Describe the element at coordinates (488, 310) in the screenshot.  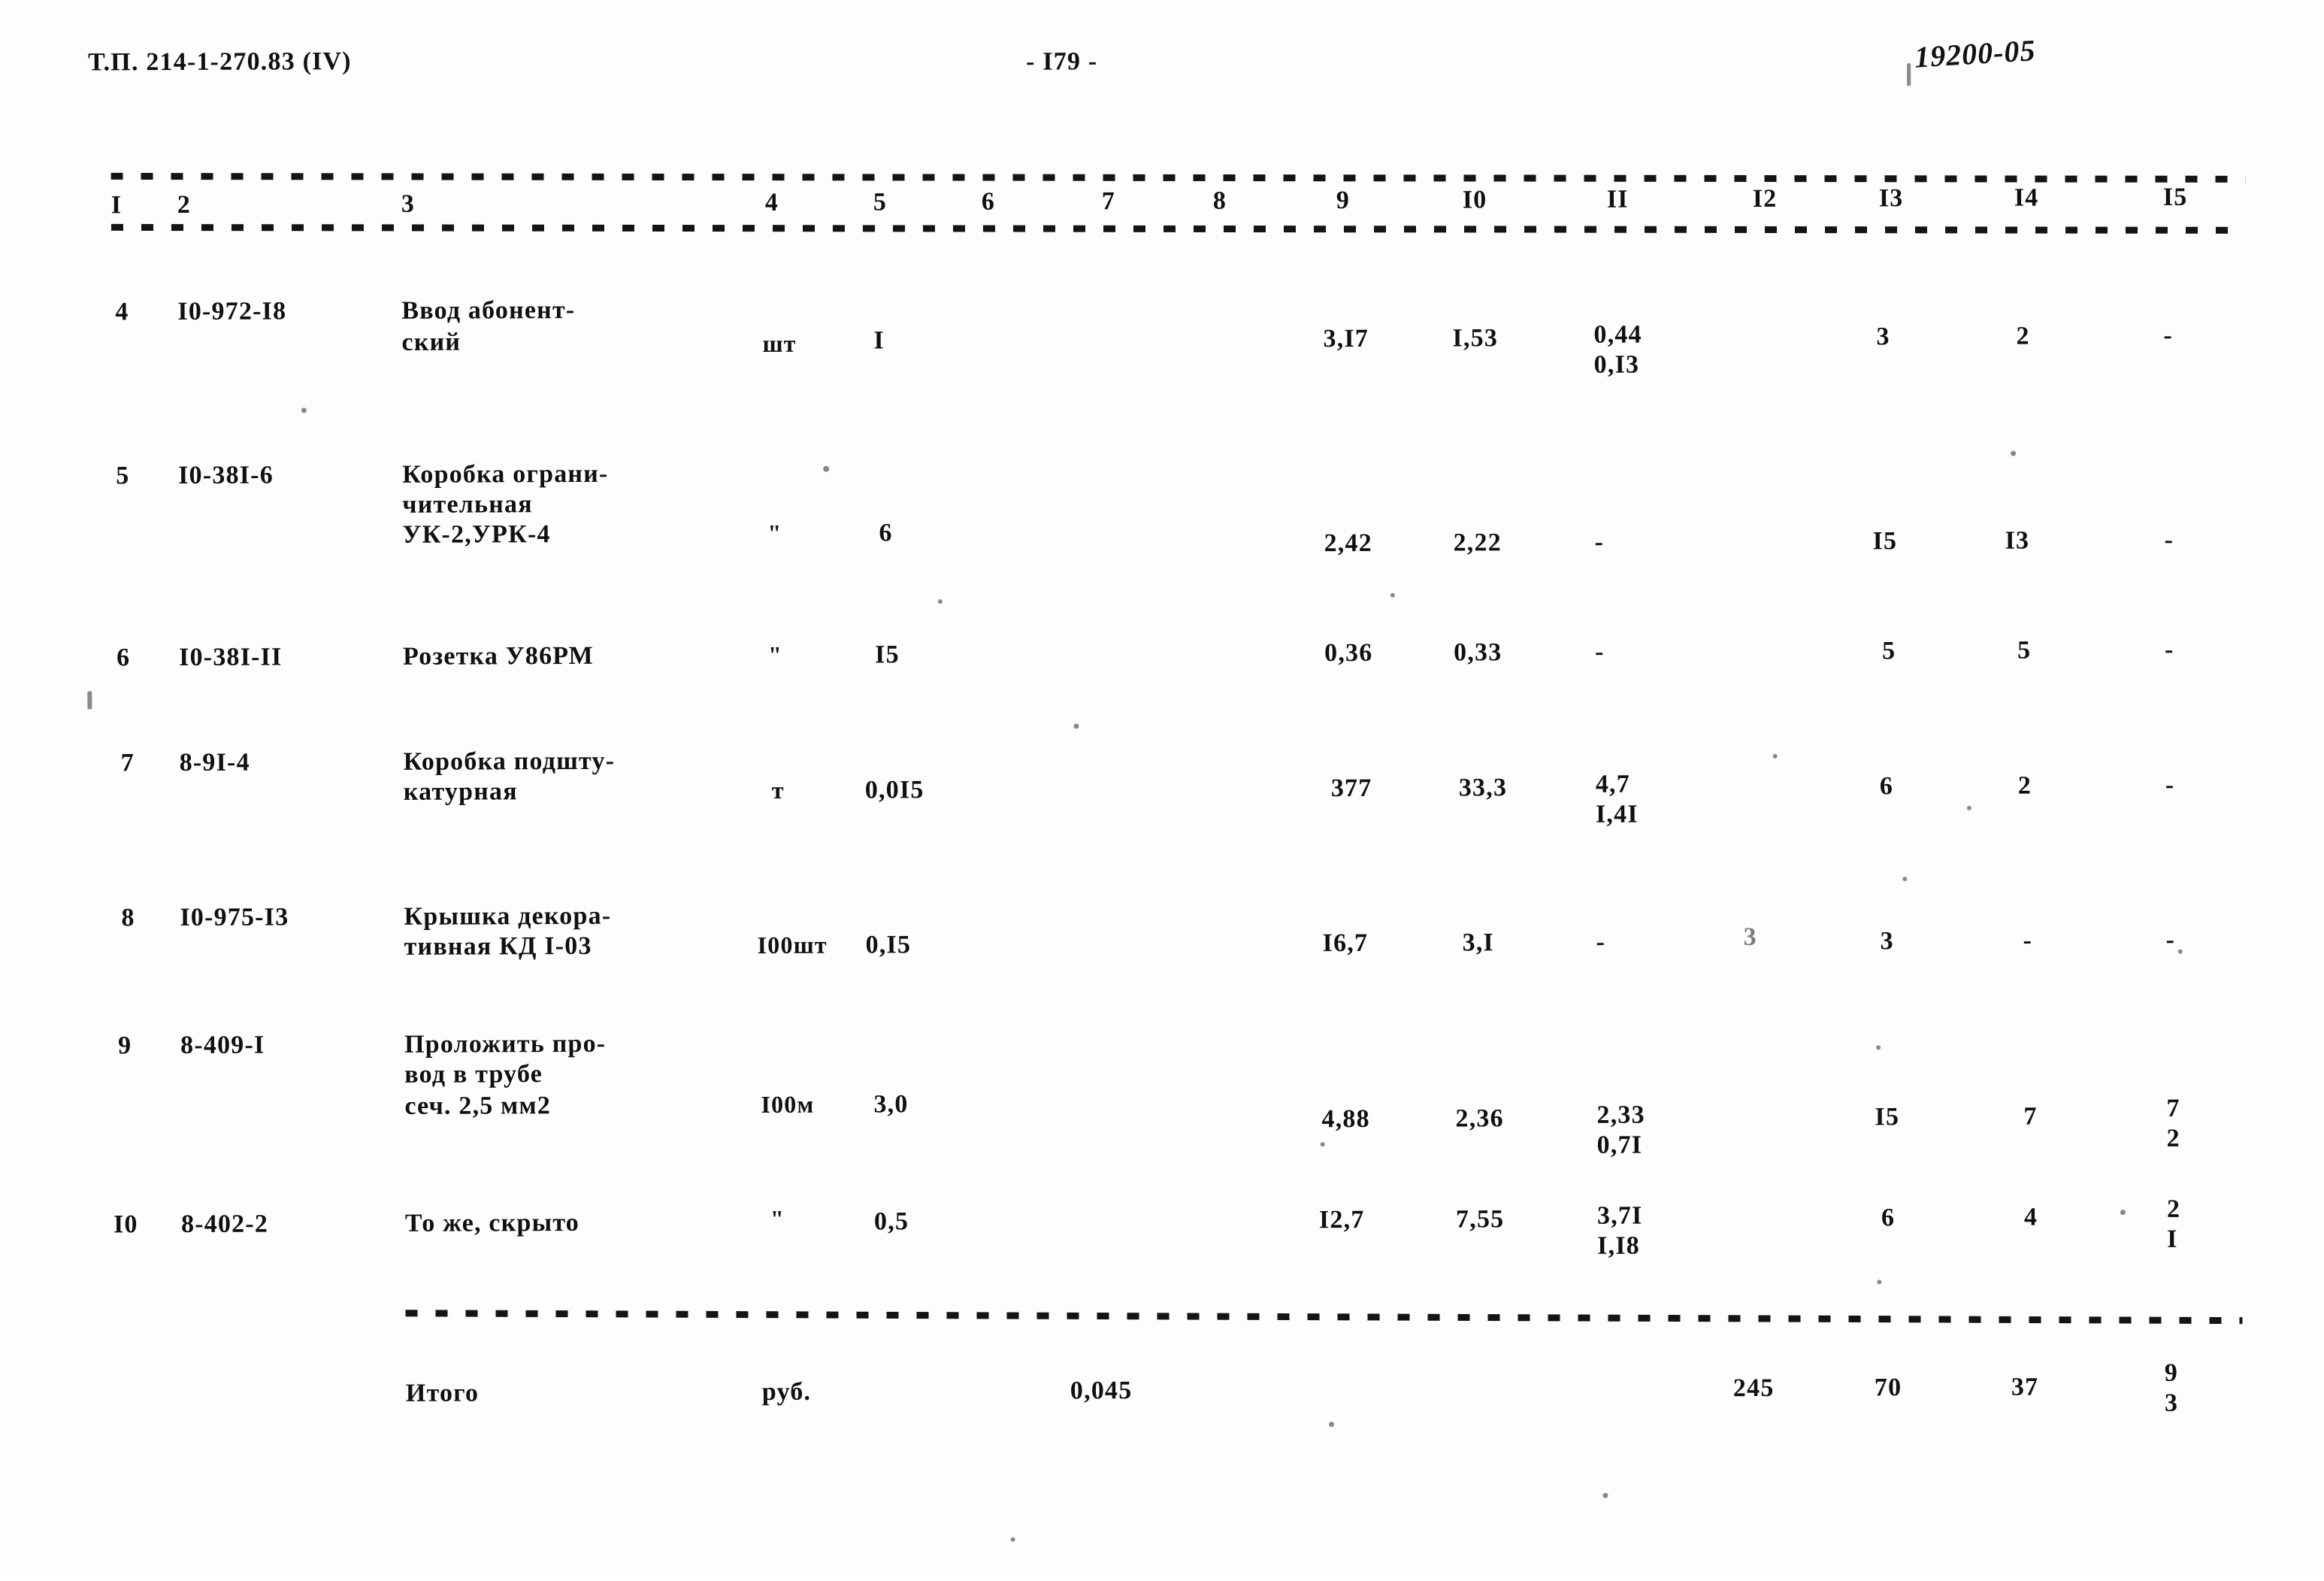
I see `row-description-line: Ввод абонент-` at that location.